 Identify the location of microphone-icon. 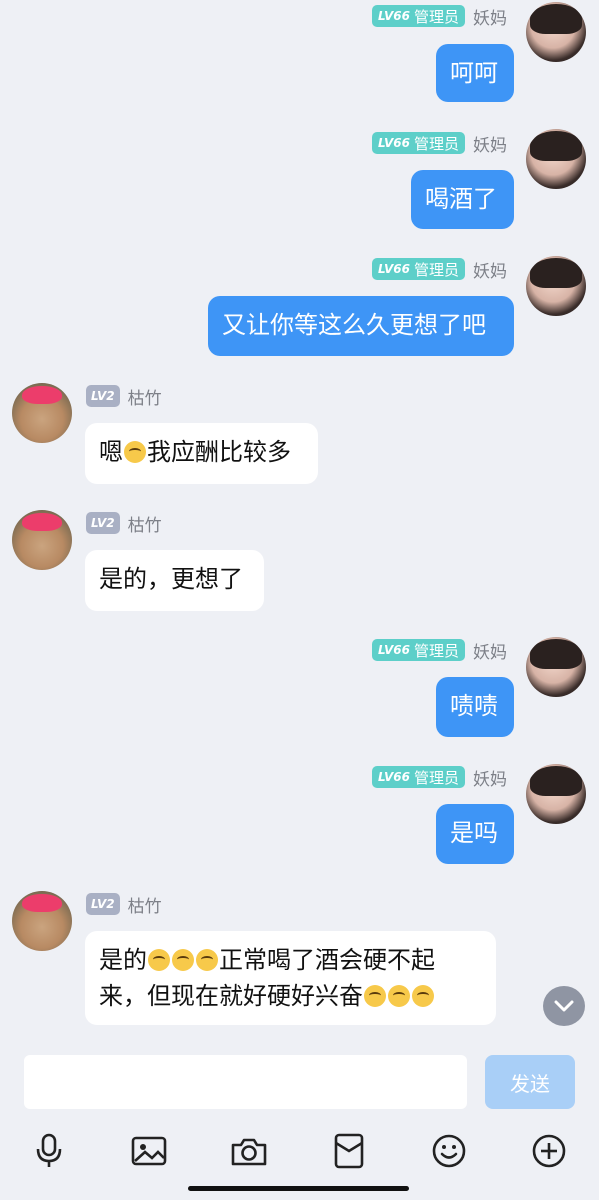
(49, 1150).